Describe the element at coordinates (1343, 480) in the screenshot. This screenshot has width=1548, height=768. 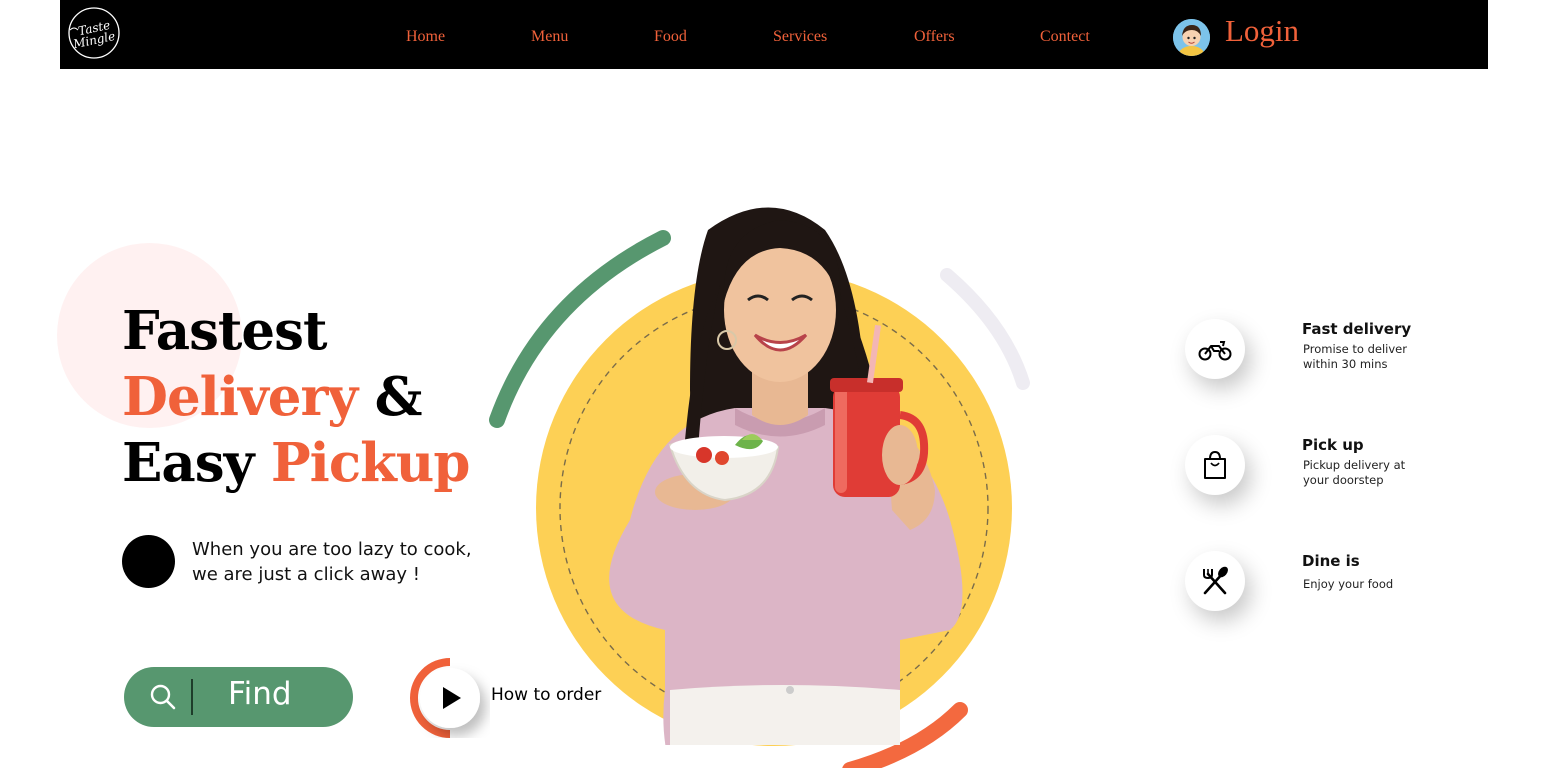
I see `feature-pick-up-desc-line2: your doorstep` at that location.